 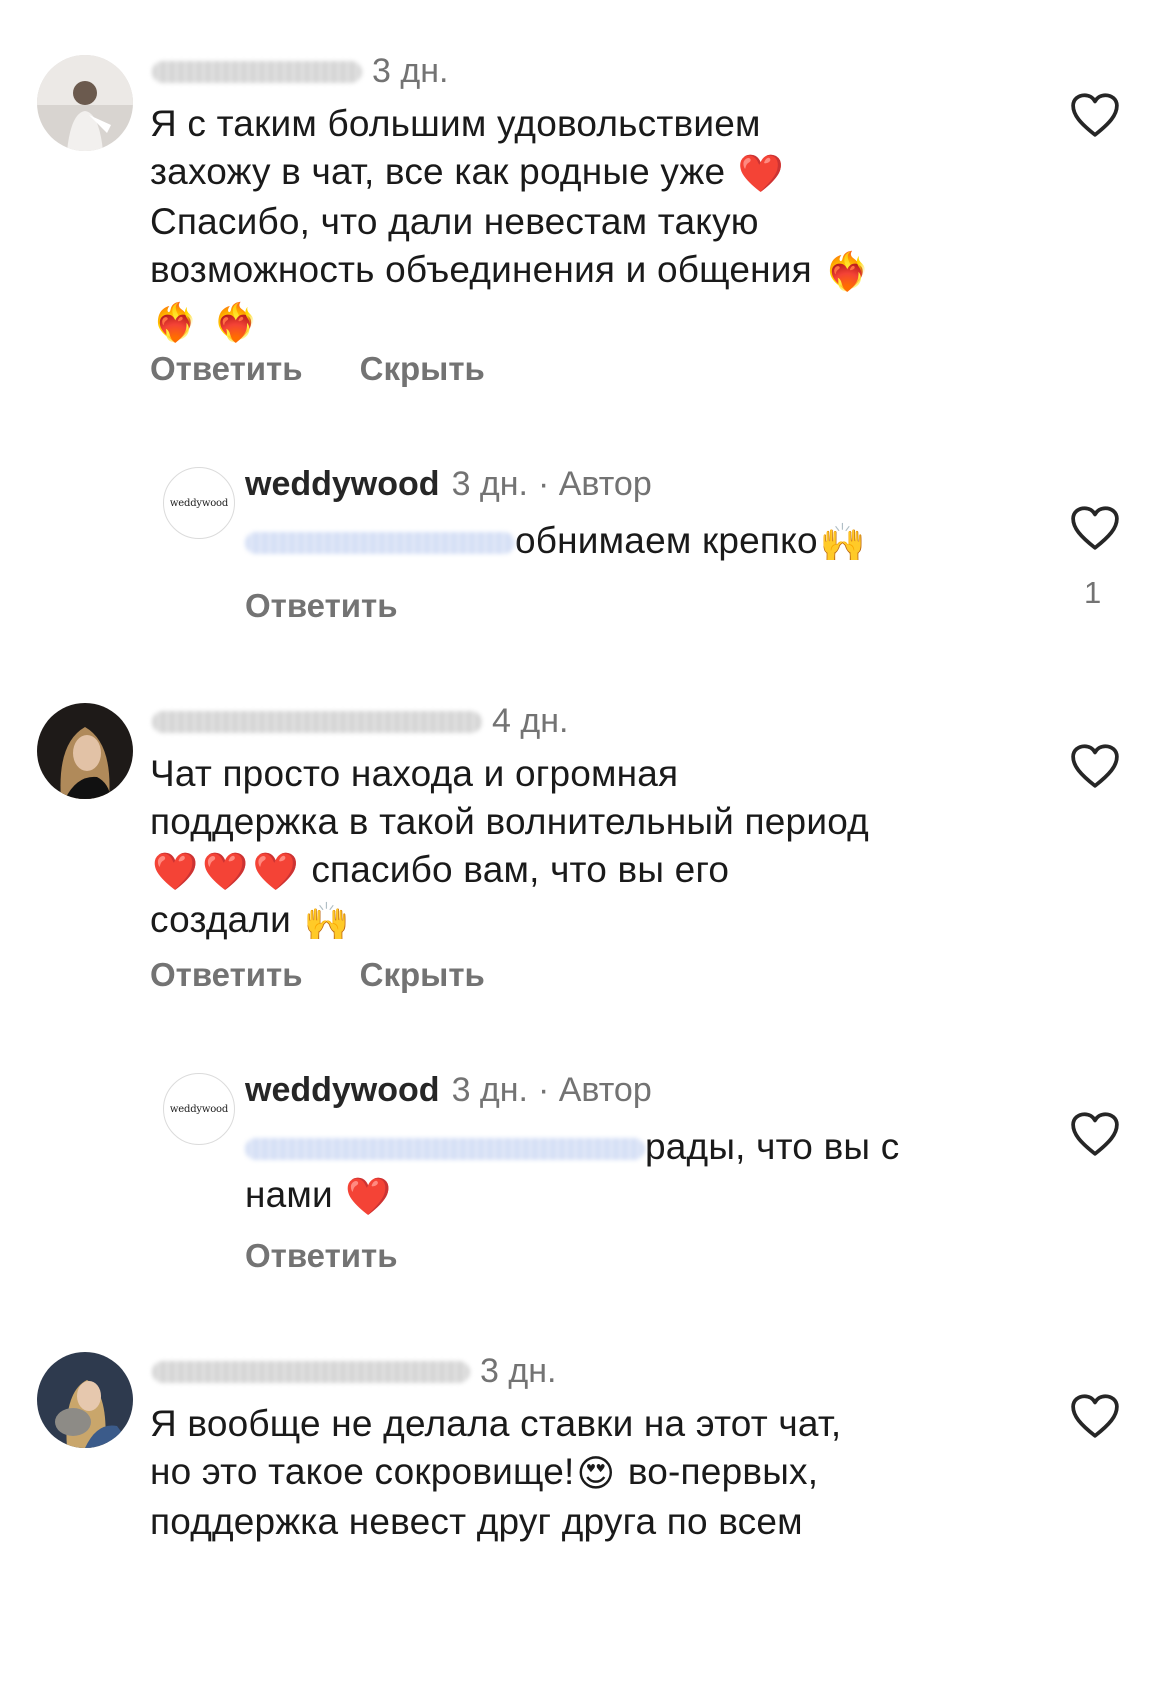 I want to click on text-line: Чат просто находа и огромная, so click(x=414, y=773).